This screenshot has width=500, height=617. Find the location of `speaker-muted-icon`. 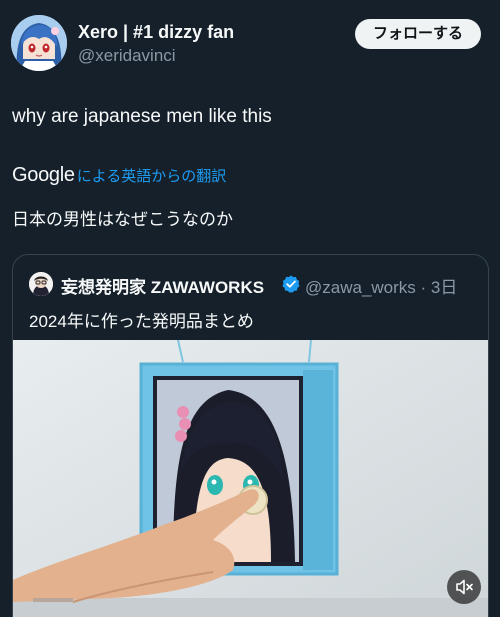

speaker-muted-icon is located at coordinates (464, 587).